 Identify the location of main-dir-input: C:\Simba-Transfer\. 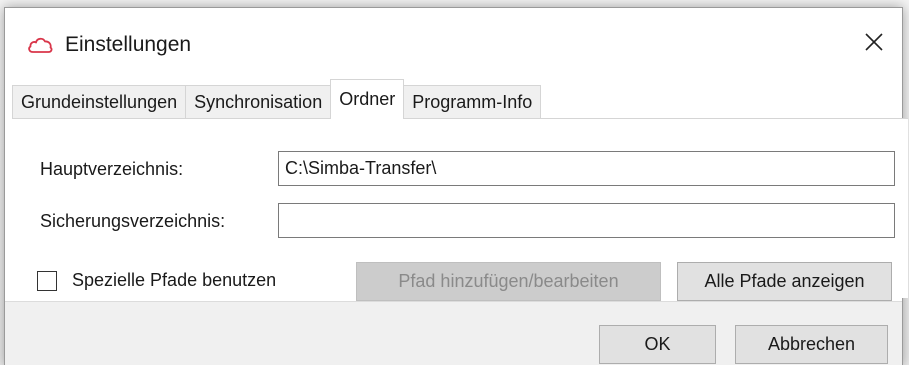
(586, 168).